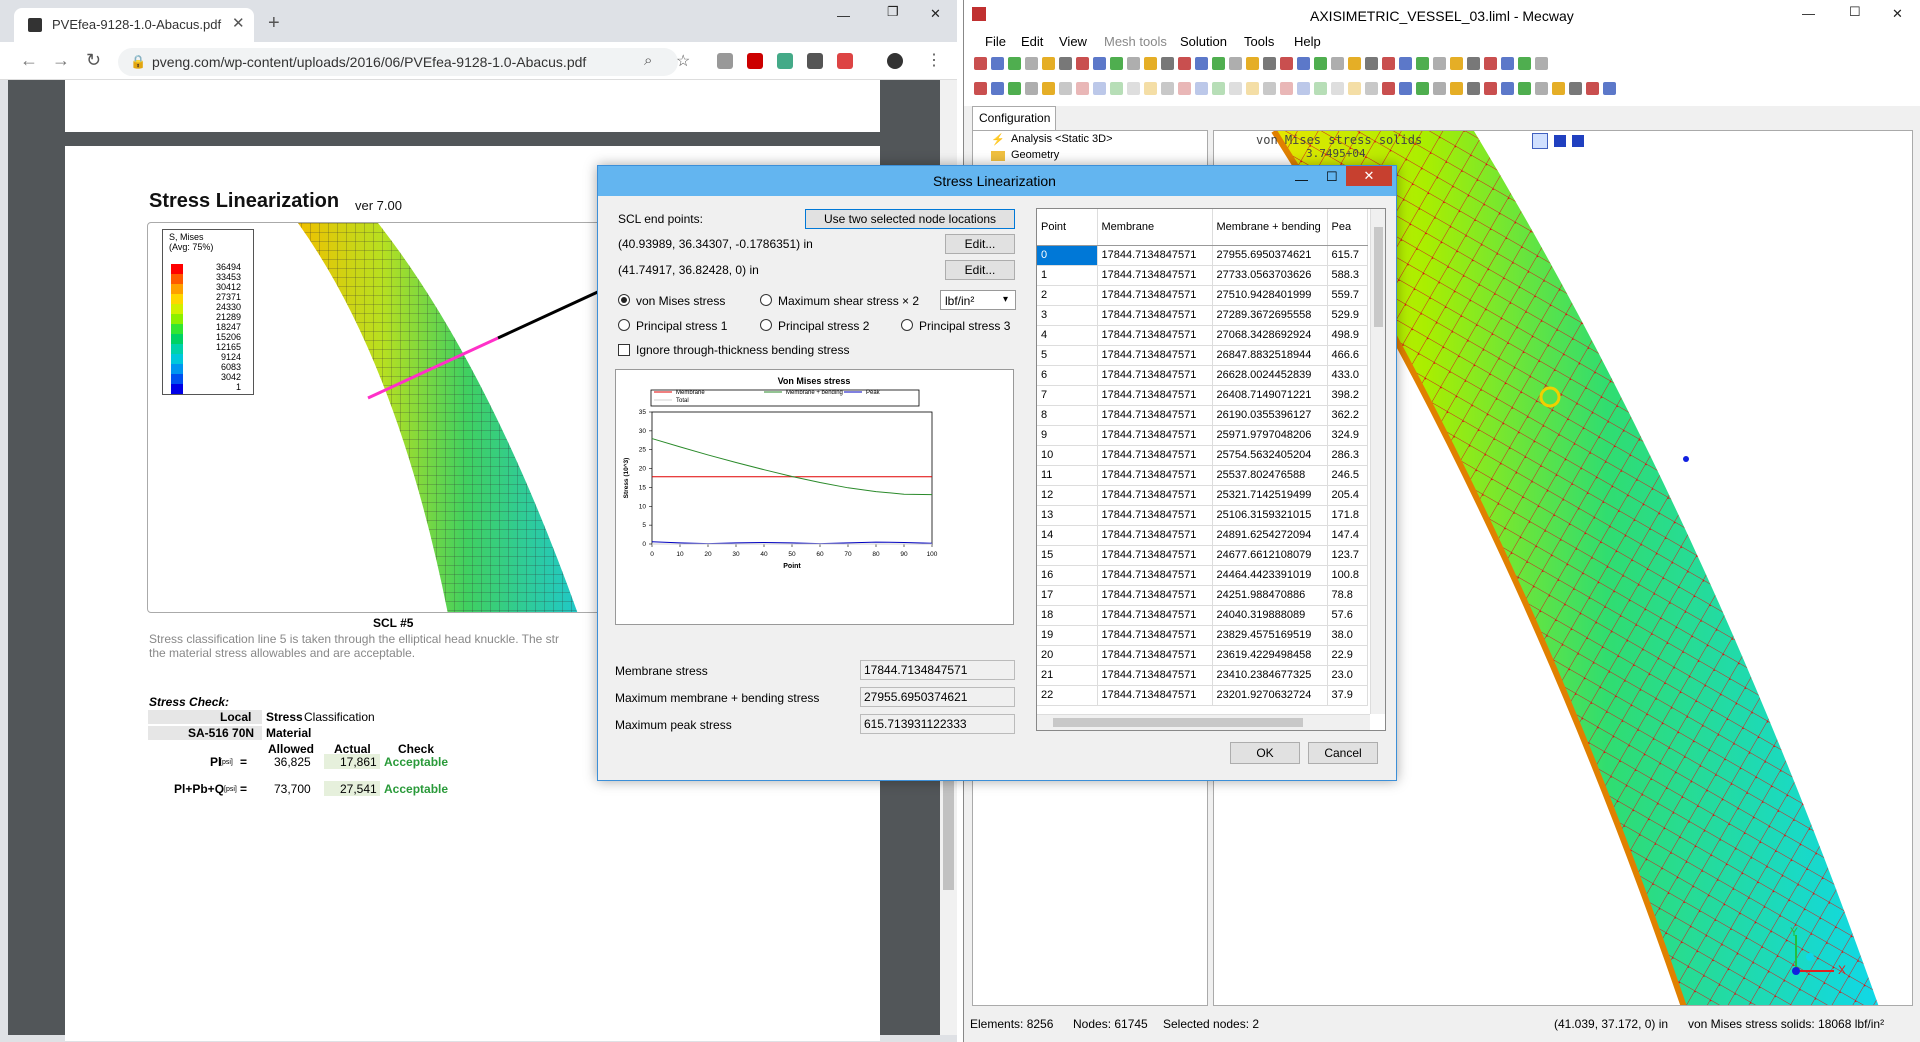  Describe the element at coordinates (1135, 41) in the screenshot. I see `menu-mesh-tools: Mesh tools` at that location.